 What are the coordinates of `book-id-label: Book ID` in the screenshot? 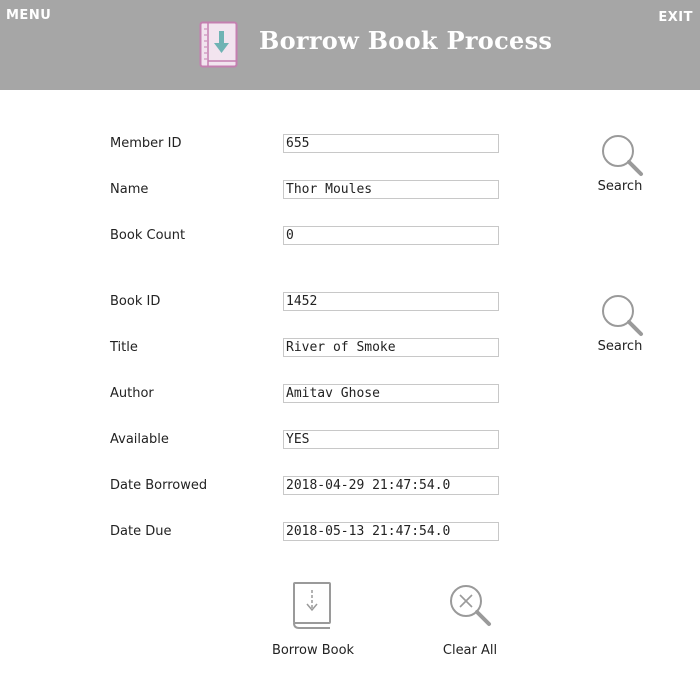 It's located at (135, 301).